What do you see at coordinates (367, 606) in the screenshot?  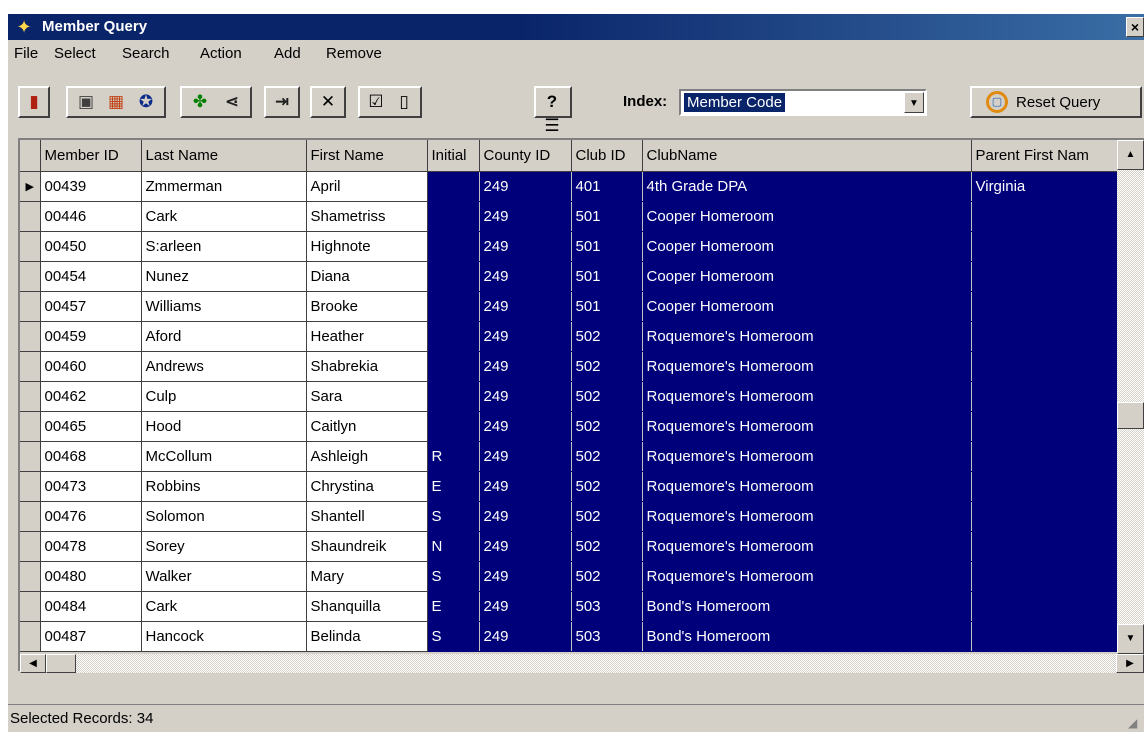 I see `cell-first-name: Shanquilla` at bounding box center [367, 606].